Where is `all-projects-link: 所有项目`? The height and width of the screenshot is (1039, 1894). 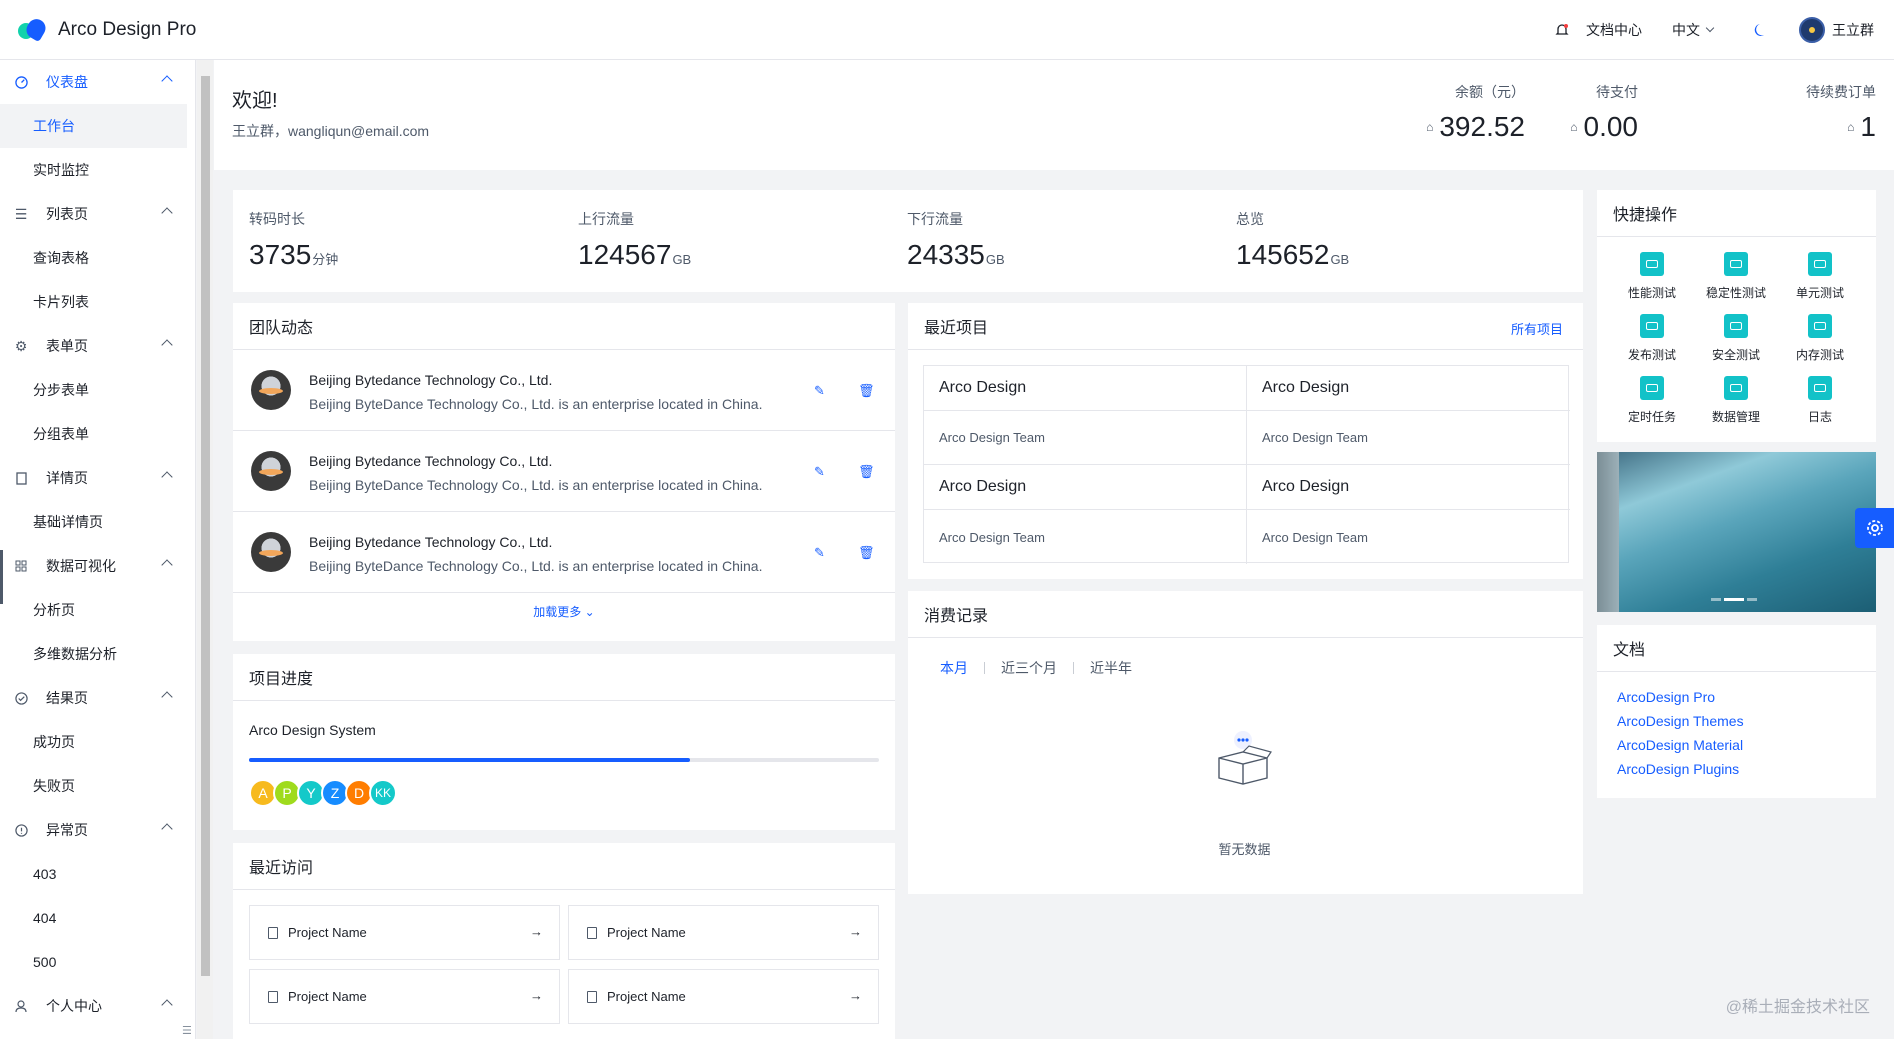
all-projects-link: 所有项目 is located at coordinates (1537, 328).